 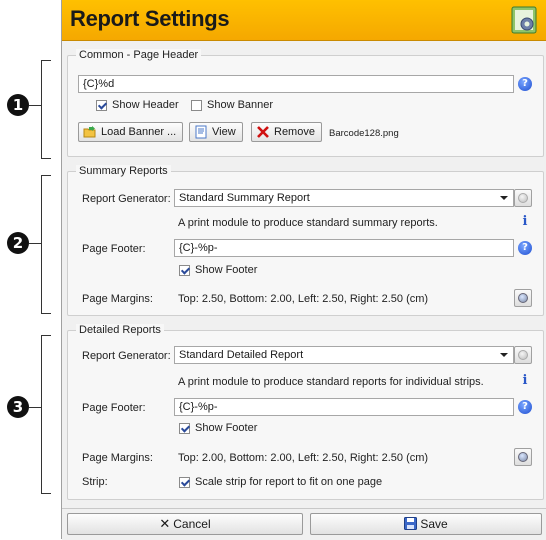 I want to click on detailed-margins-button, so click(x=523, y=457).